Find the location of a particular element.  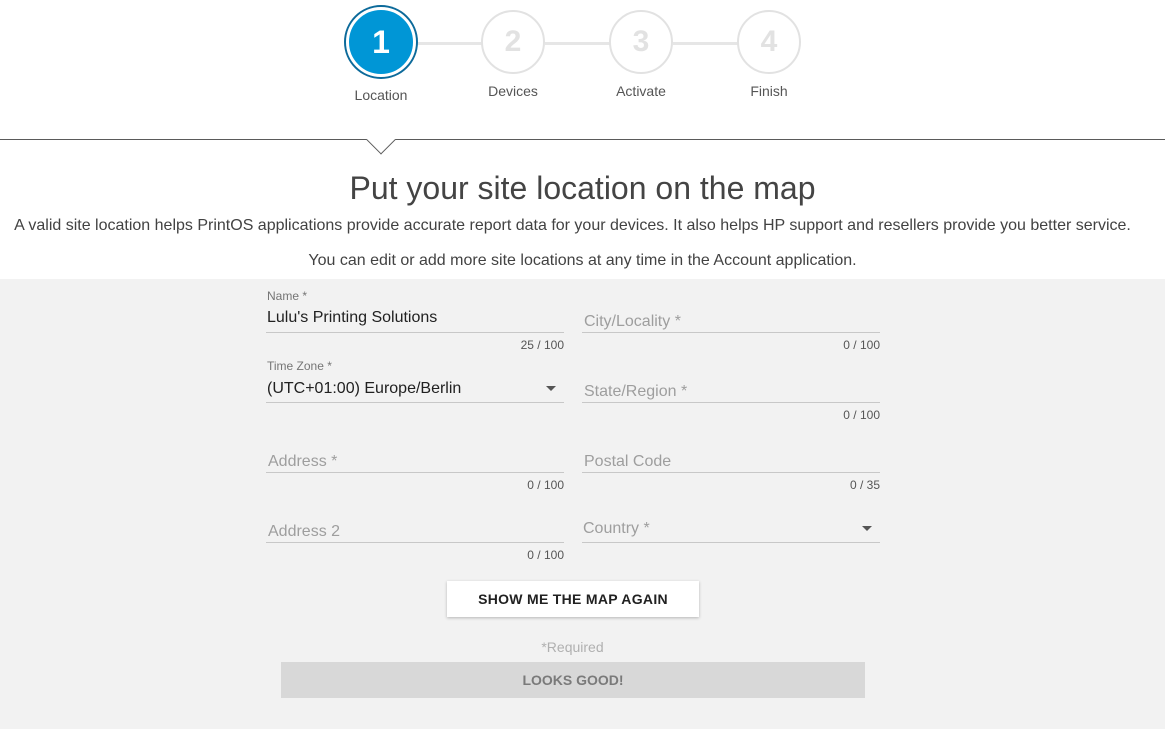

address-underline is located at coordinates (415, 472).